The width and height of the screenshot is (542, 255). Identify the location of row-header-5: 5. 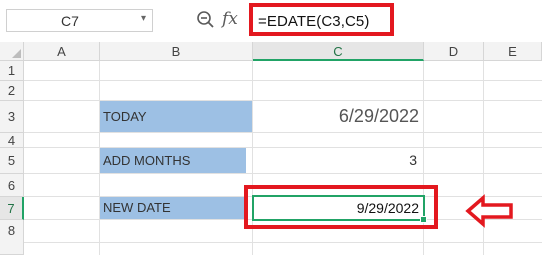
(12, 161).